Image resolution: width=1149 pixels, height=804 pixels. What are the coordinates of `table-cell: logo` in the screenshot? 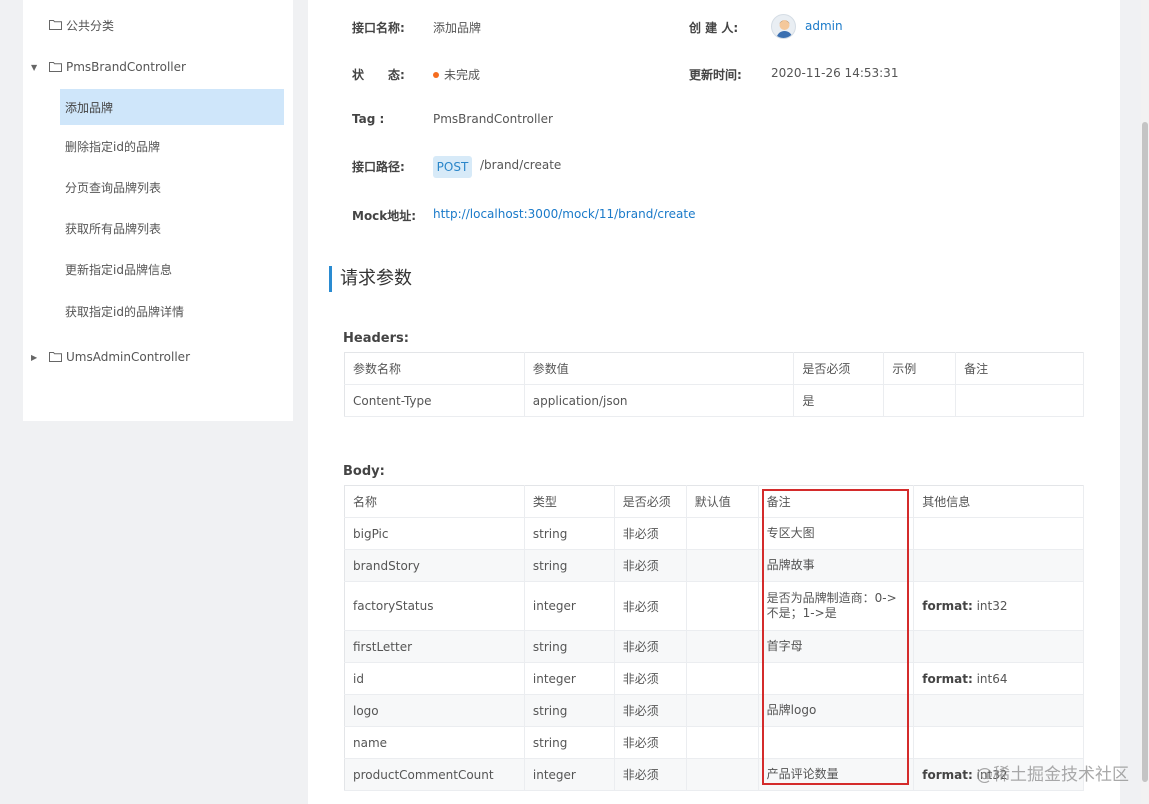 It's located at (434, 710).